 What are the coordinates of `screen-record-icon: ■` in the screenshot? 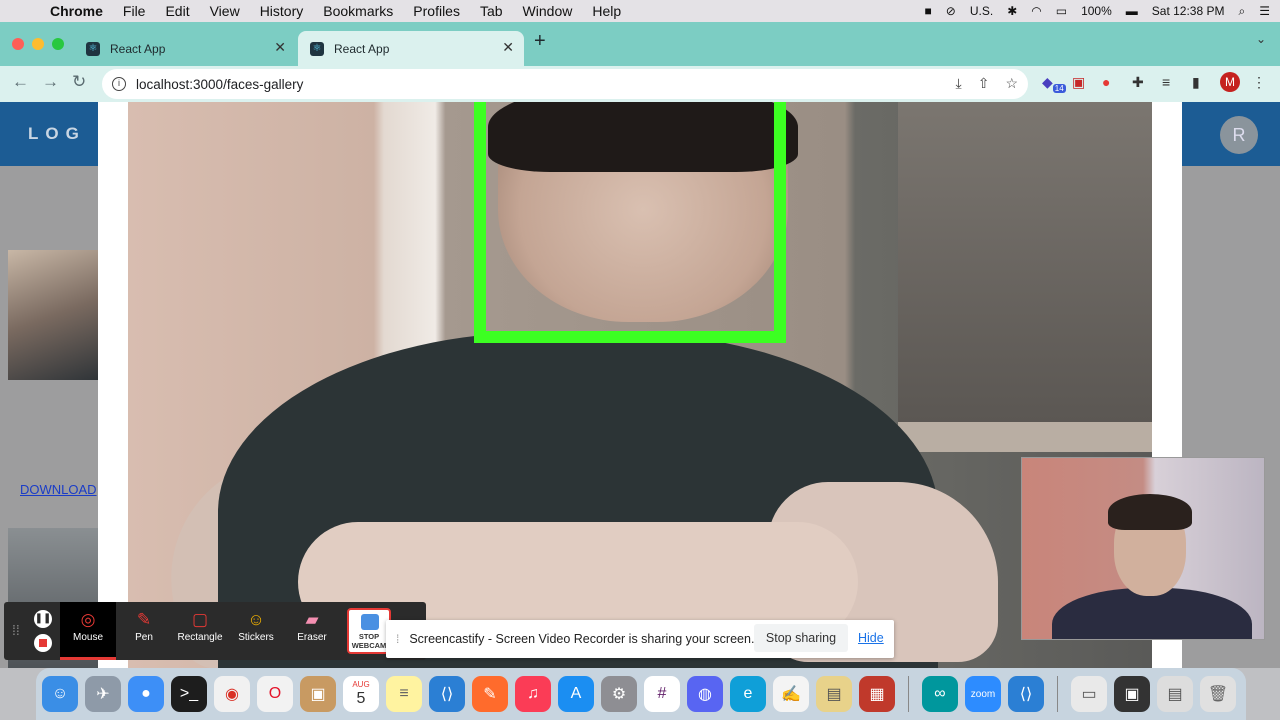 It's located at (928, 11).